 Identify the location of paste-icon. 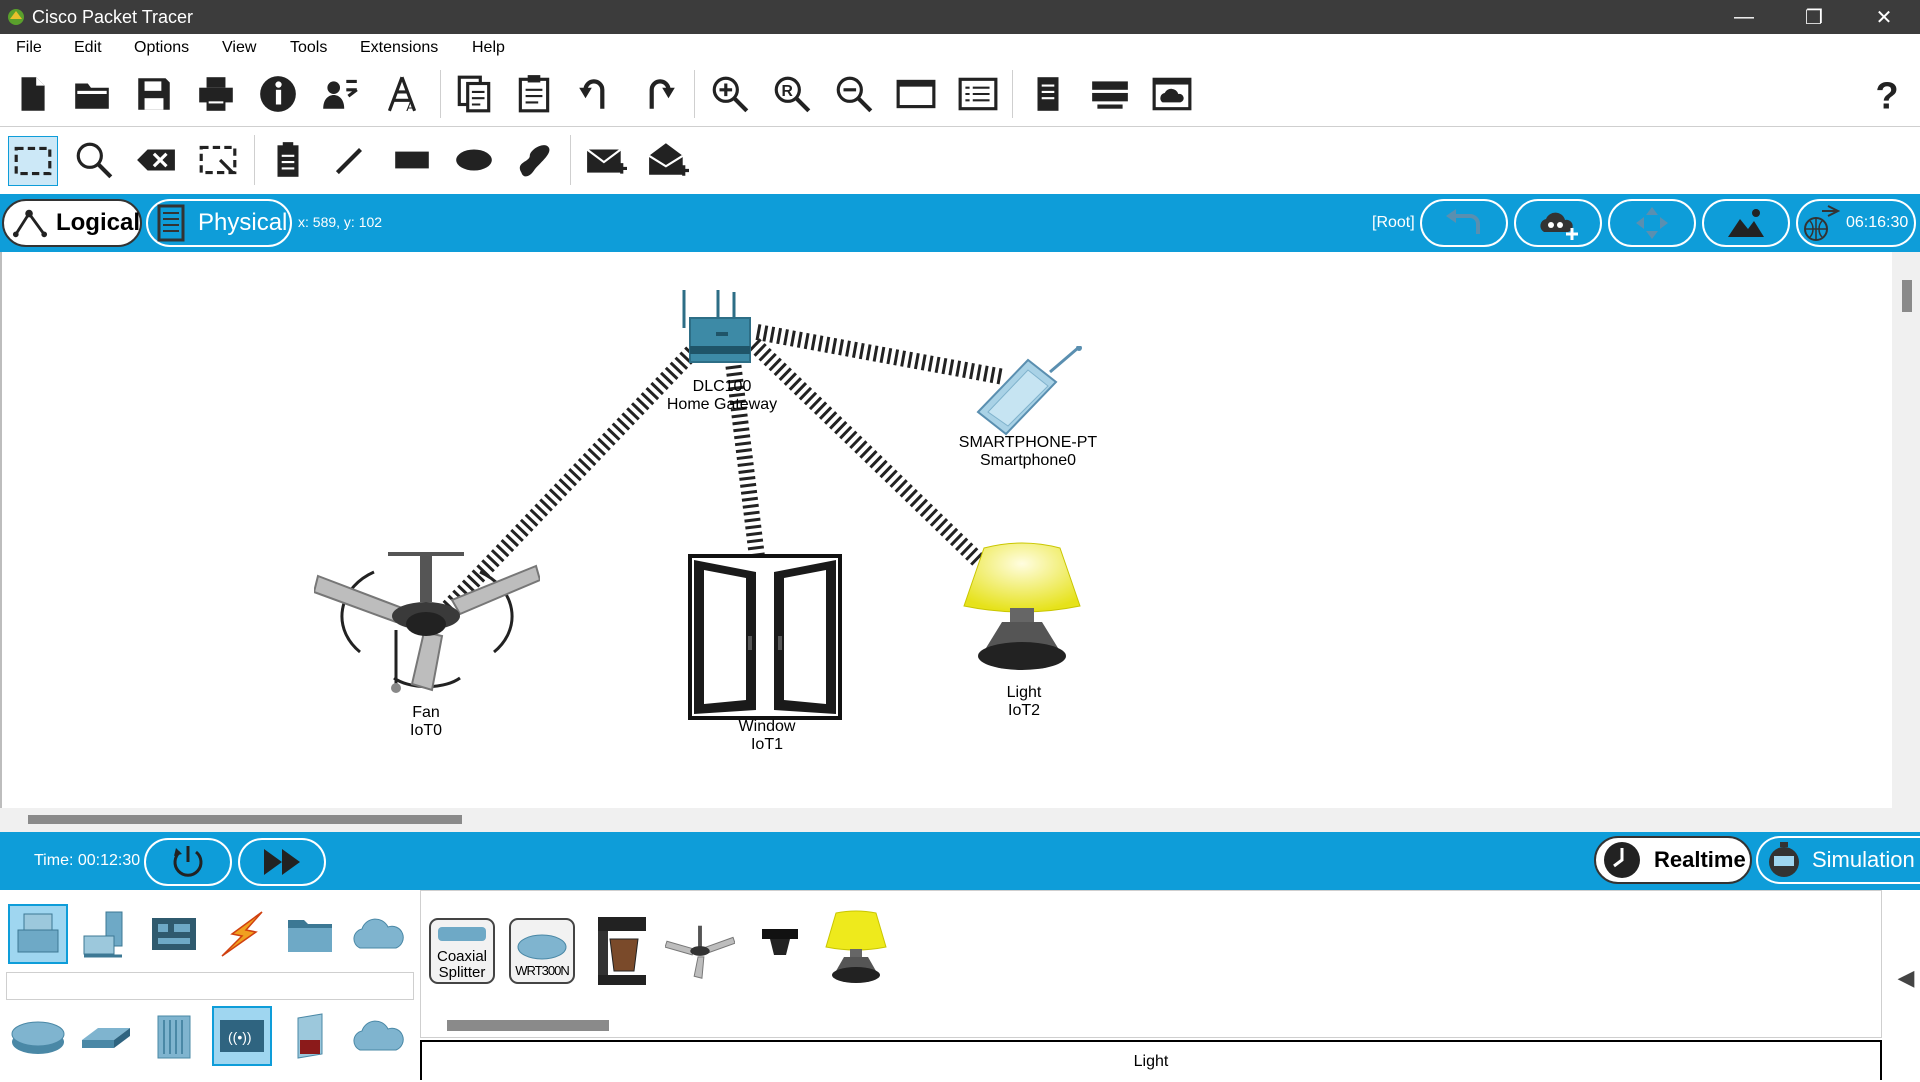
(534, 94).